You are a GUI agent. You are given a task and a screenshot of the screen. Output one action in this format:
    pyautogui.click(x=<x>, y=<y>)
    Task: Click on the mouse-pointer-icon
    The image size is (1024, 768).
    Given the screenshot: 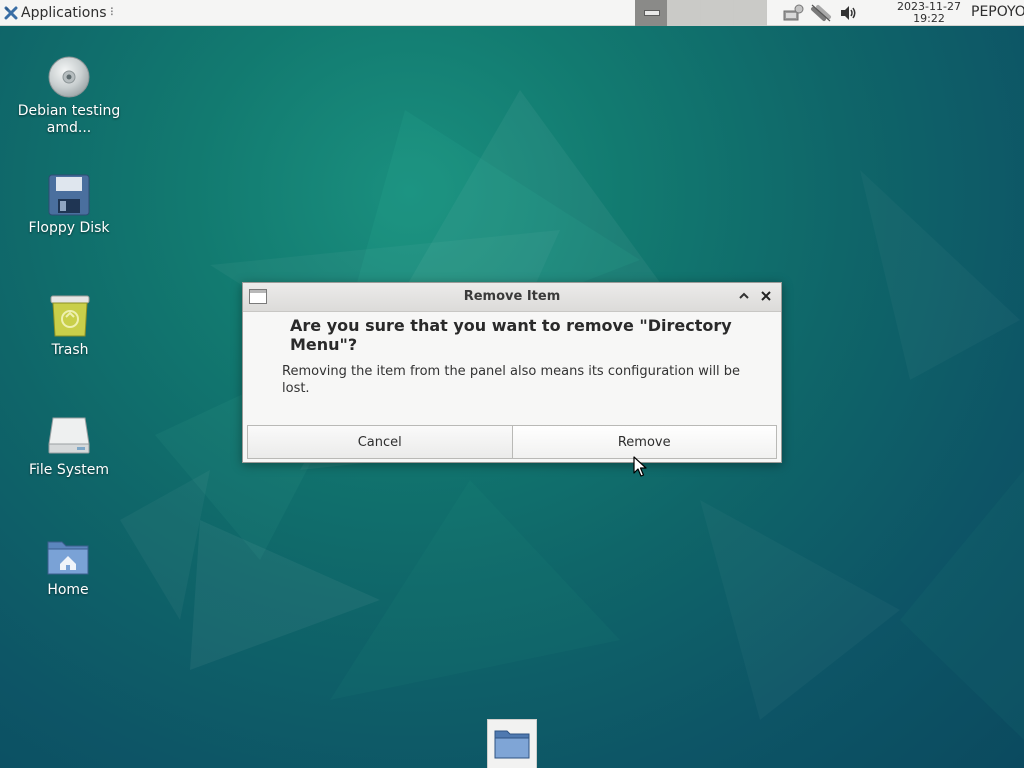 What is the action you would take?
    pyautogui.click(x=640, y=466)
    